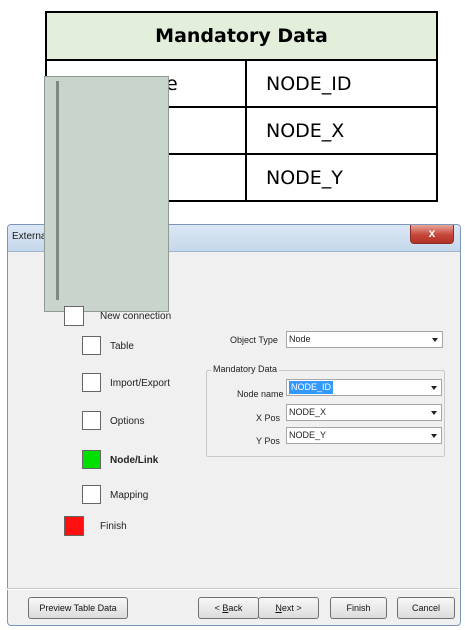 Image resolution: width=465 pixels, height=630 pixels. I want to click on preview-button-label: Preview Table Data, so click(78, 608).